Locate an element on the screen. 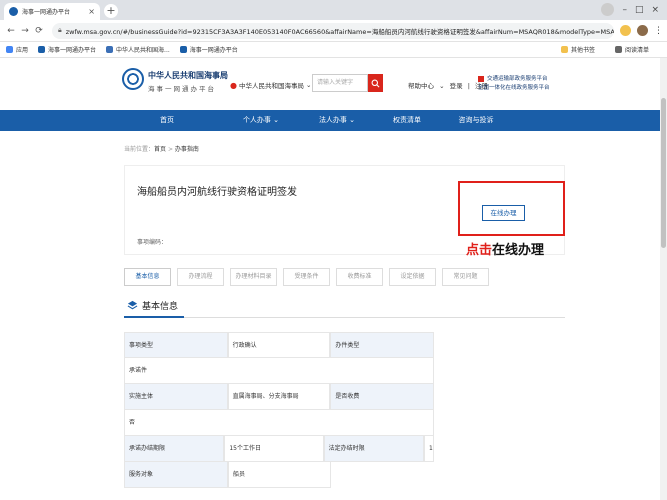 The image size is (667, 500). bookmark-apps: 应用 is located at coordinates (17, 49).